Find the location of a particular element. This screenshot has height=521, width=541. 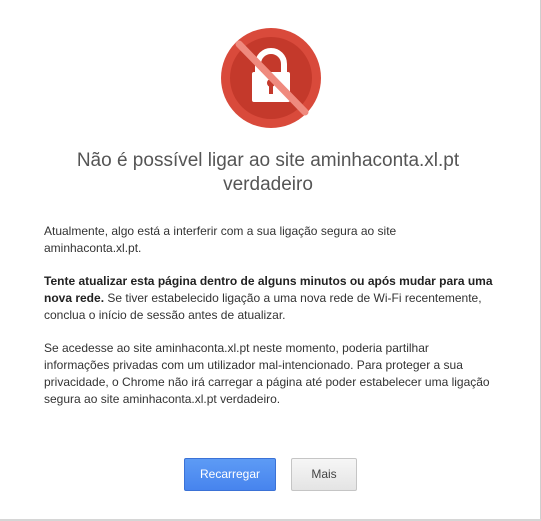

reload-button: Recarregar is located at coordinates (230, 474).